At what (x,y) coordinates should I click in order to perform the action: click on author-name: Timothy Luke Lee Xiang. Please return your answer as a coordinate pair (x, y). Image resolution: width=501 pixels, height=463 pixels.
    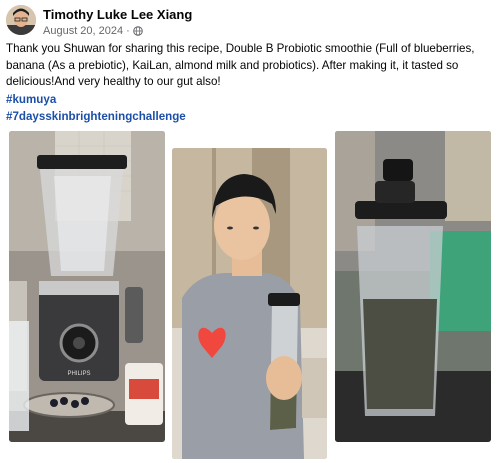
    Looking at the image, I should click on (117, 14).